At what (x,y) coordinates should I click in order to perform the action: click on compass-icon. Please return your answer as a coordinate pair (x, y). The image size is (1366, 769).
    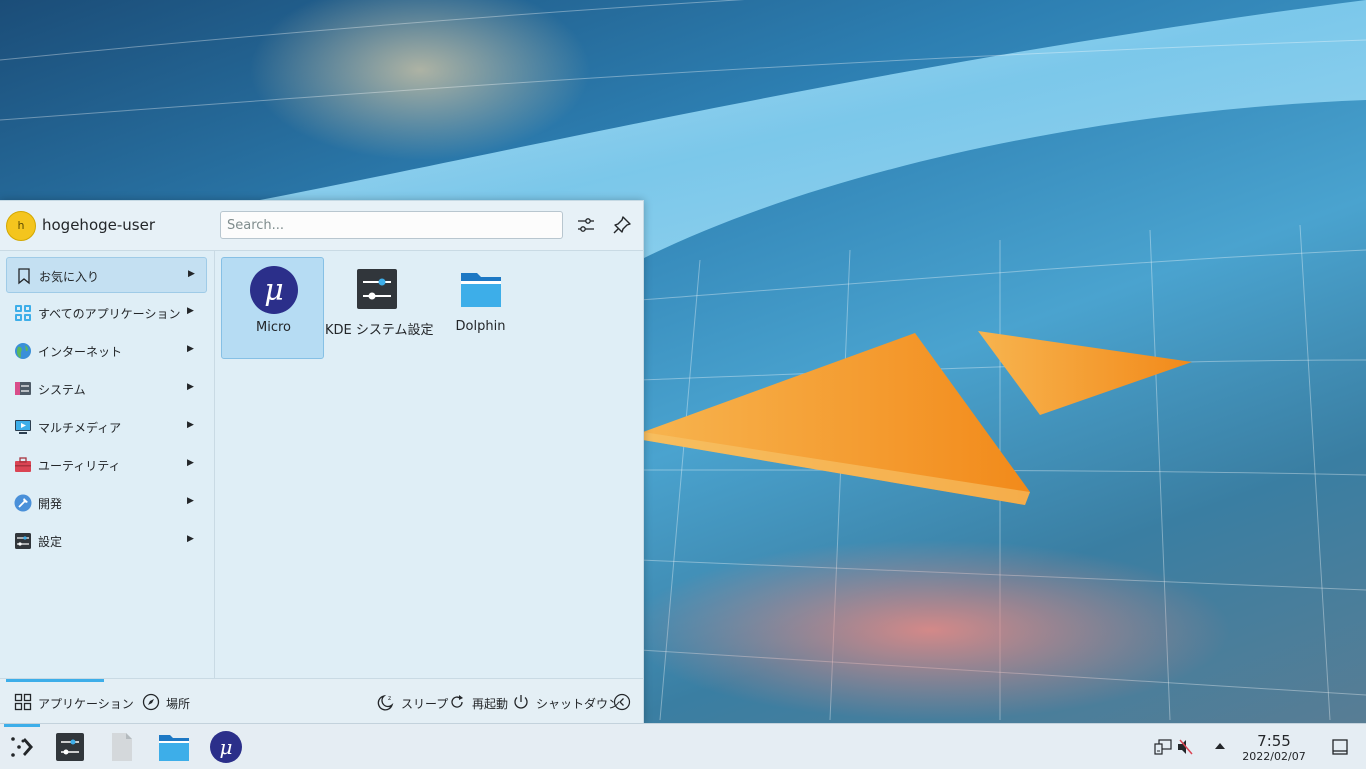
    Looking at the image, I should click on (151, 702).